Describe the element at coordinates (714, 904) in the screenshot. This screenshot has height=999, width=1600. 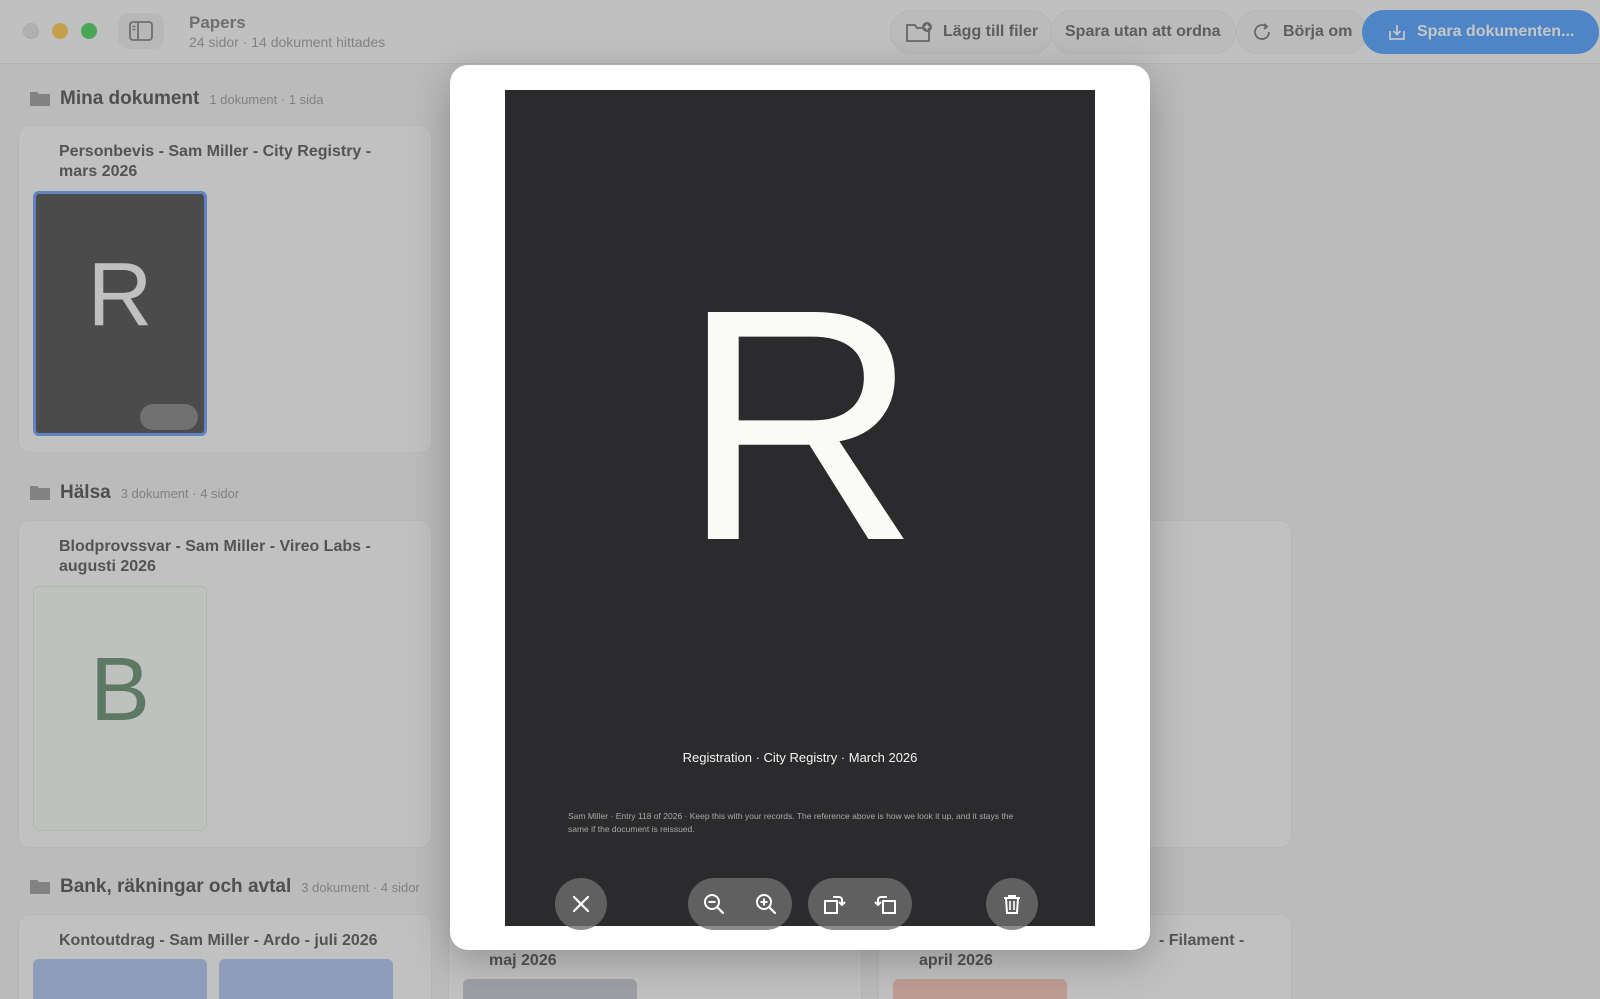
I see `zoom-out-icon` at that location.